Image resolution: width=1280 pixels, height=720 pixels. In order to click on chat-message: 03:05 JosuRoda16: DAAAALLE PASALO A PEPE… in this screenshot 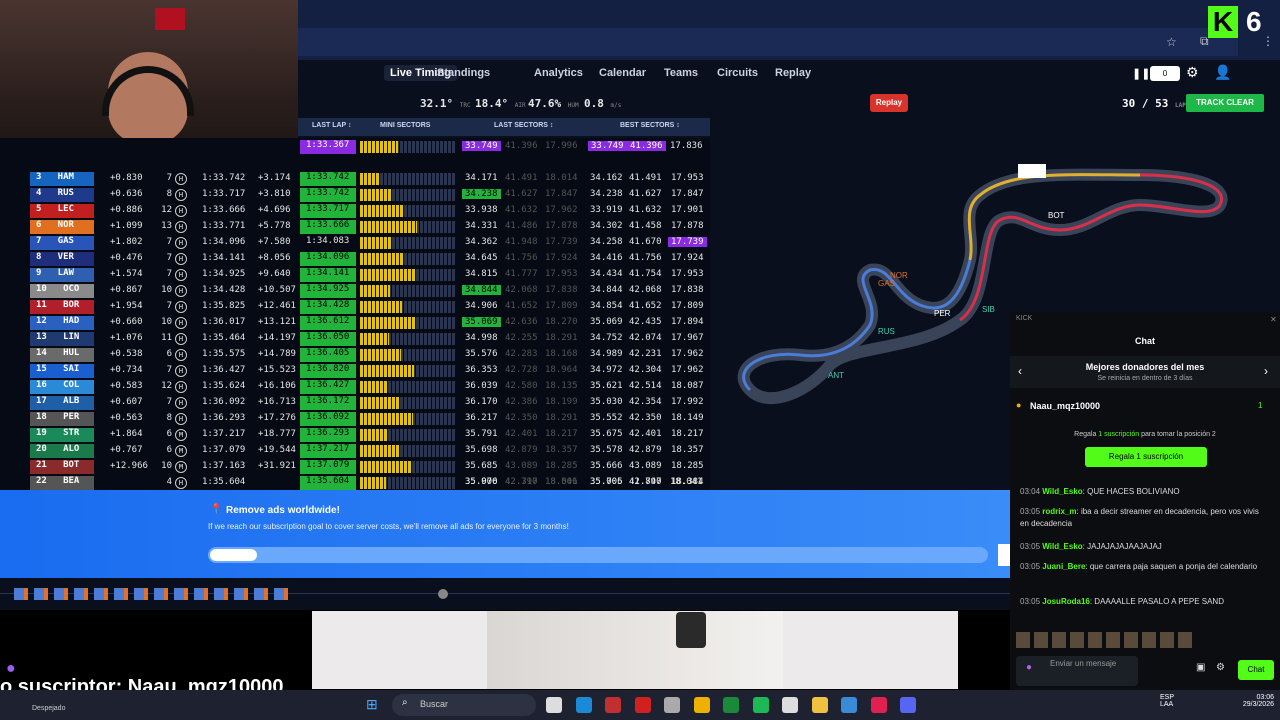, I will do `click(1140, 602)`.